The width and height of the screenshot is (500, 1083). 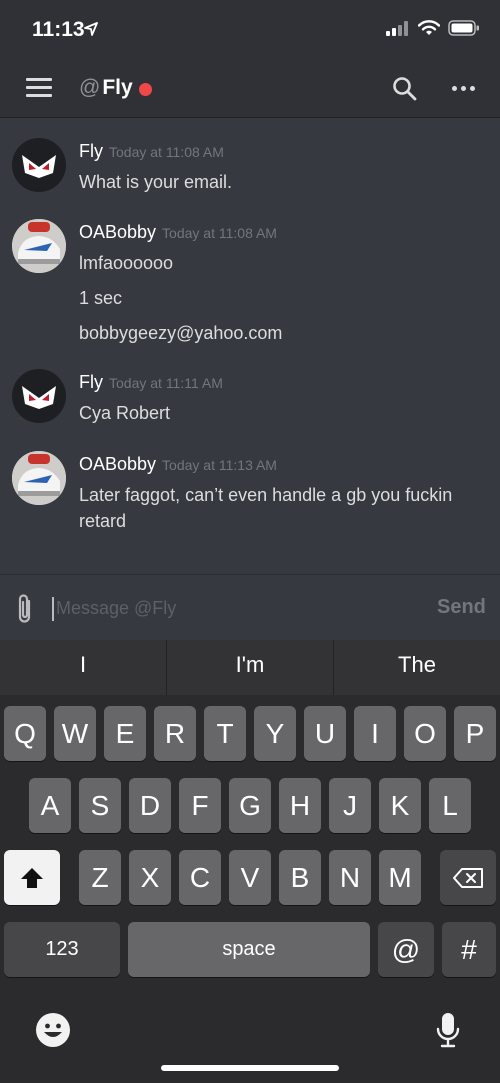 I want to click on key-q: Q, so click(x=25, y=733).